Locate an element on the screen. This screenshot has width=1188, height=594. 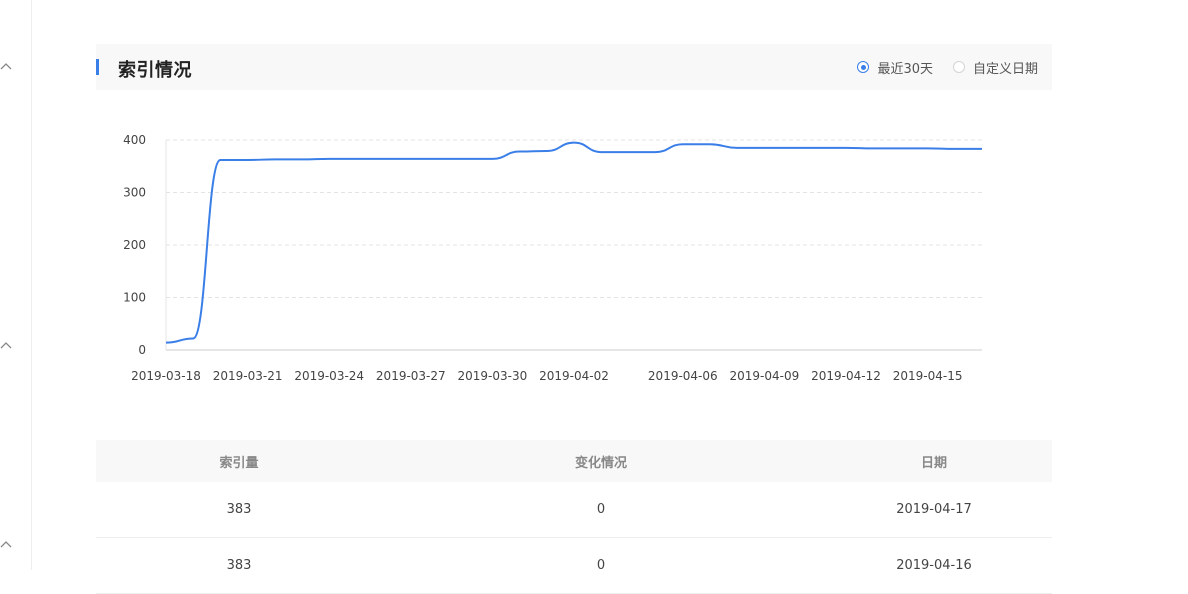
col-header-date: 日期 is located at coordinates (933, 463).